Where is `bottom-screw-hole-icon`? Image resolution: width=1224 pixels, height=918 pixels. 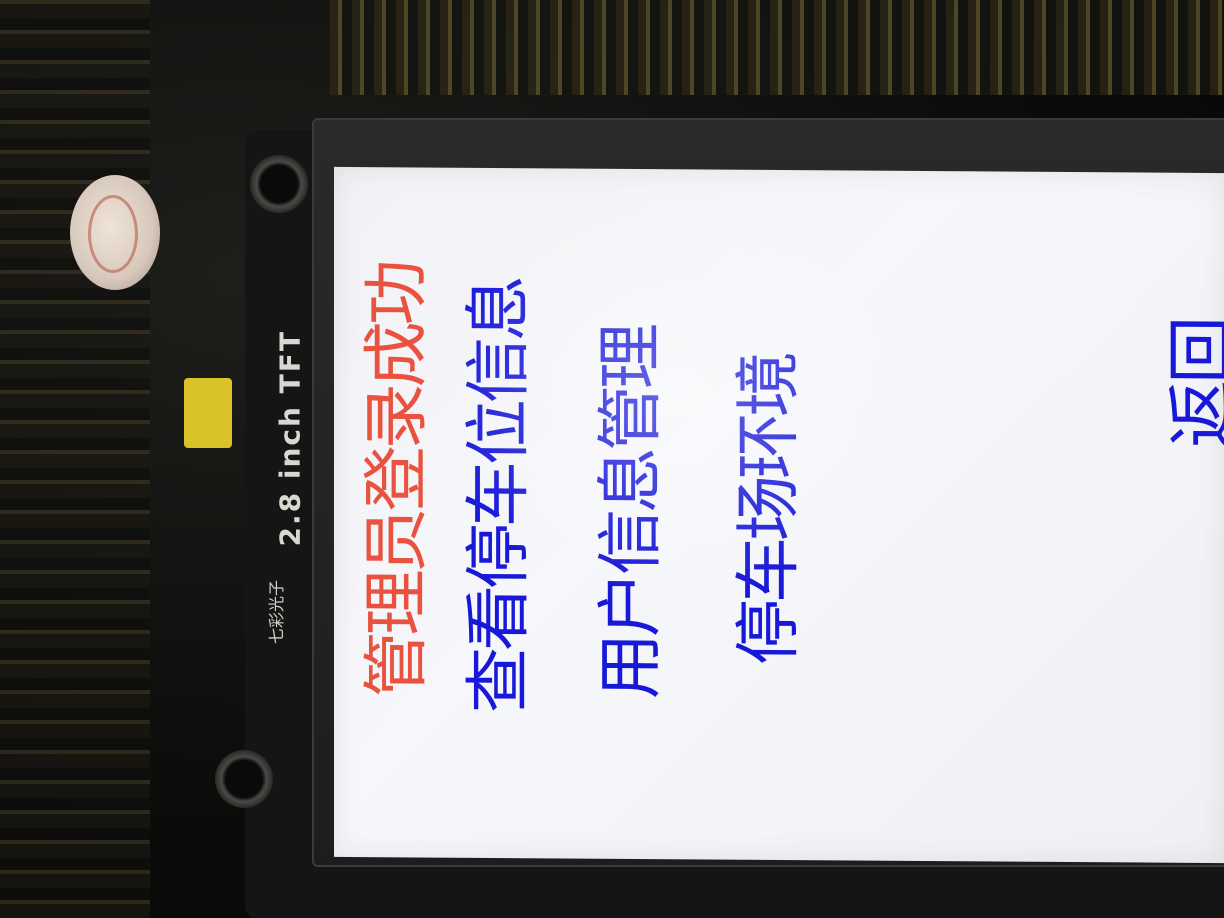
bottom-screw-hole-icon is located at coordinates (244, 779).